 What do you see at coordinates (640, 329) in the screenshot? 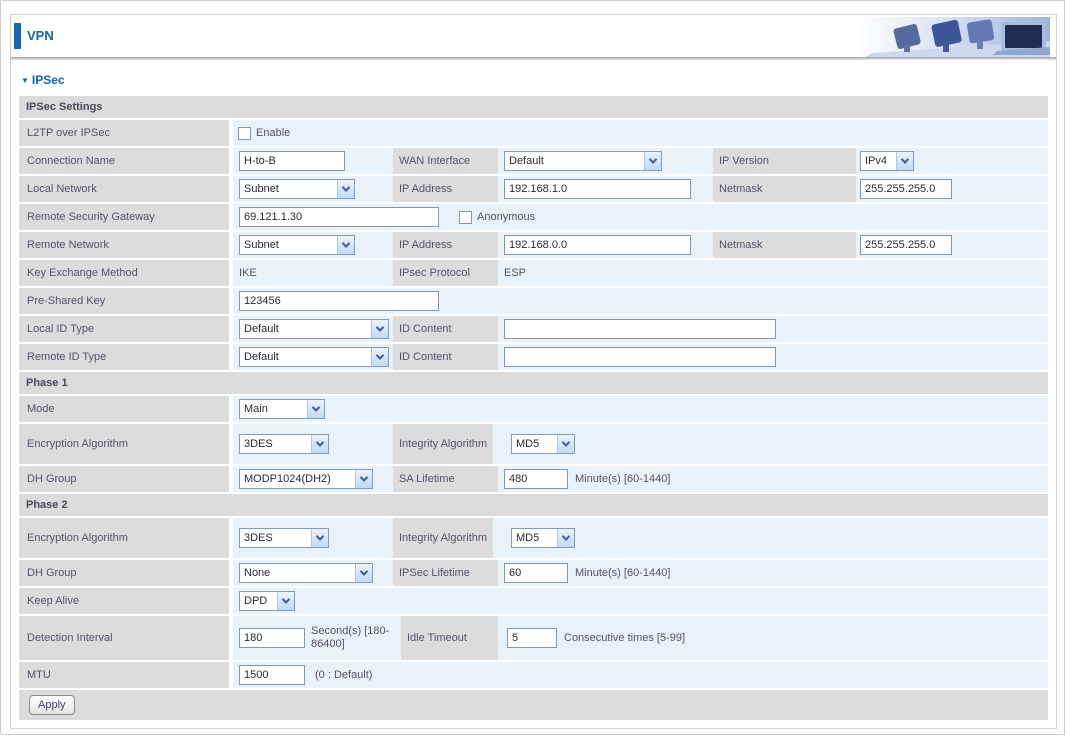
I see `local-id-content-input` at bounding box center [640, 329].